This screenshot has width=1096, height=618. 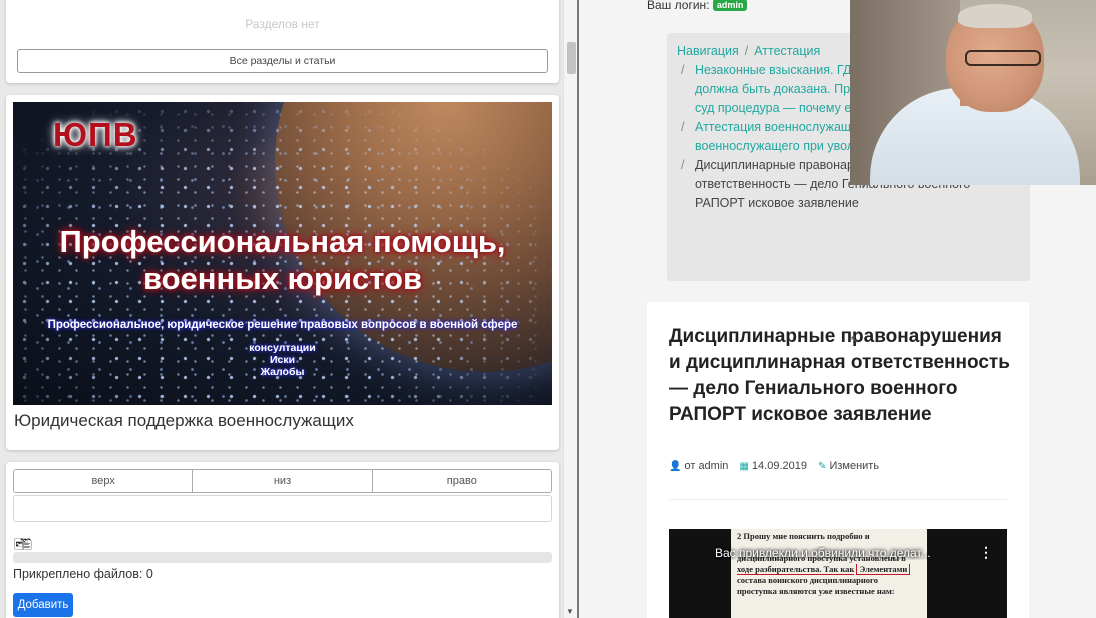 I want to click on banner-headline-line1: Профессиональная помощь,, so click(x=282, y=241).